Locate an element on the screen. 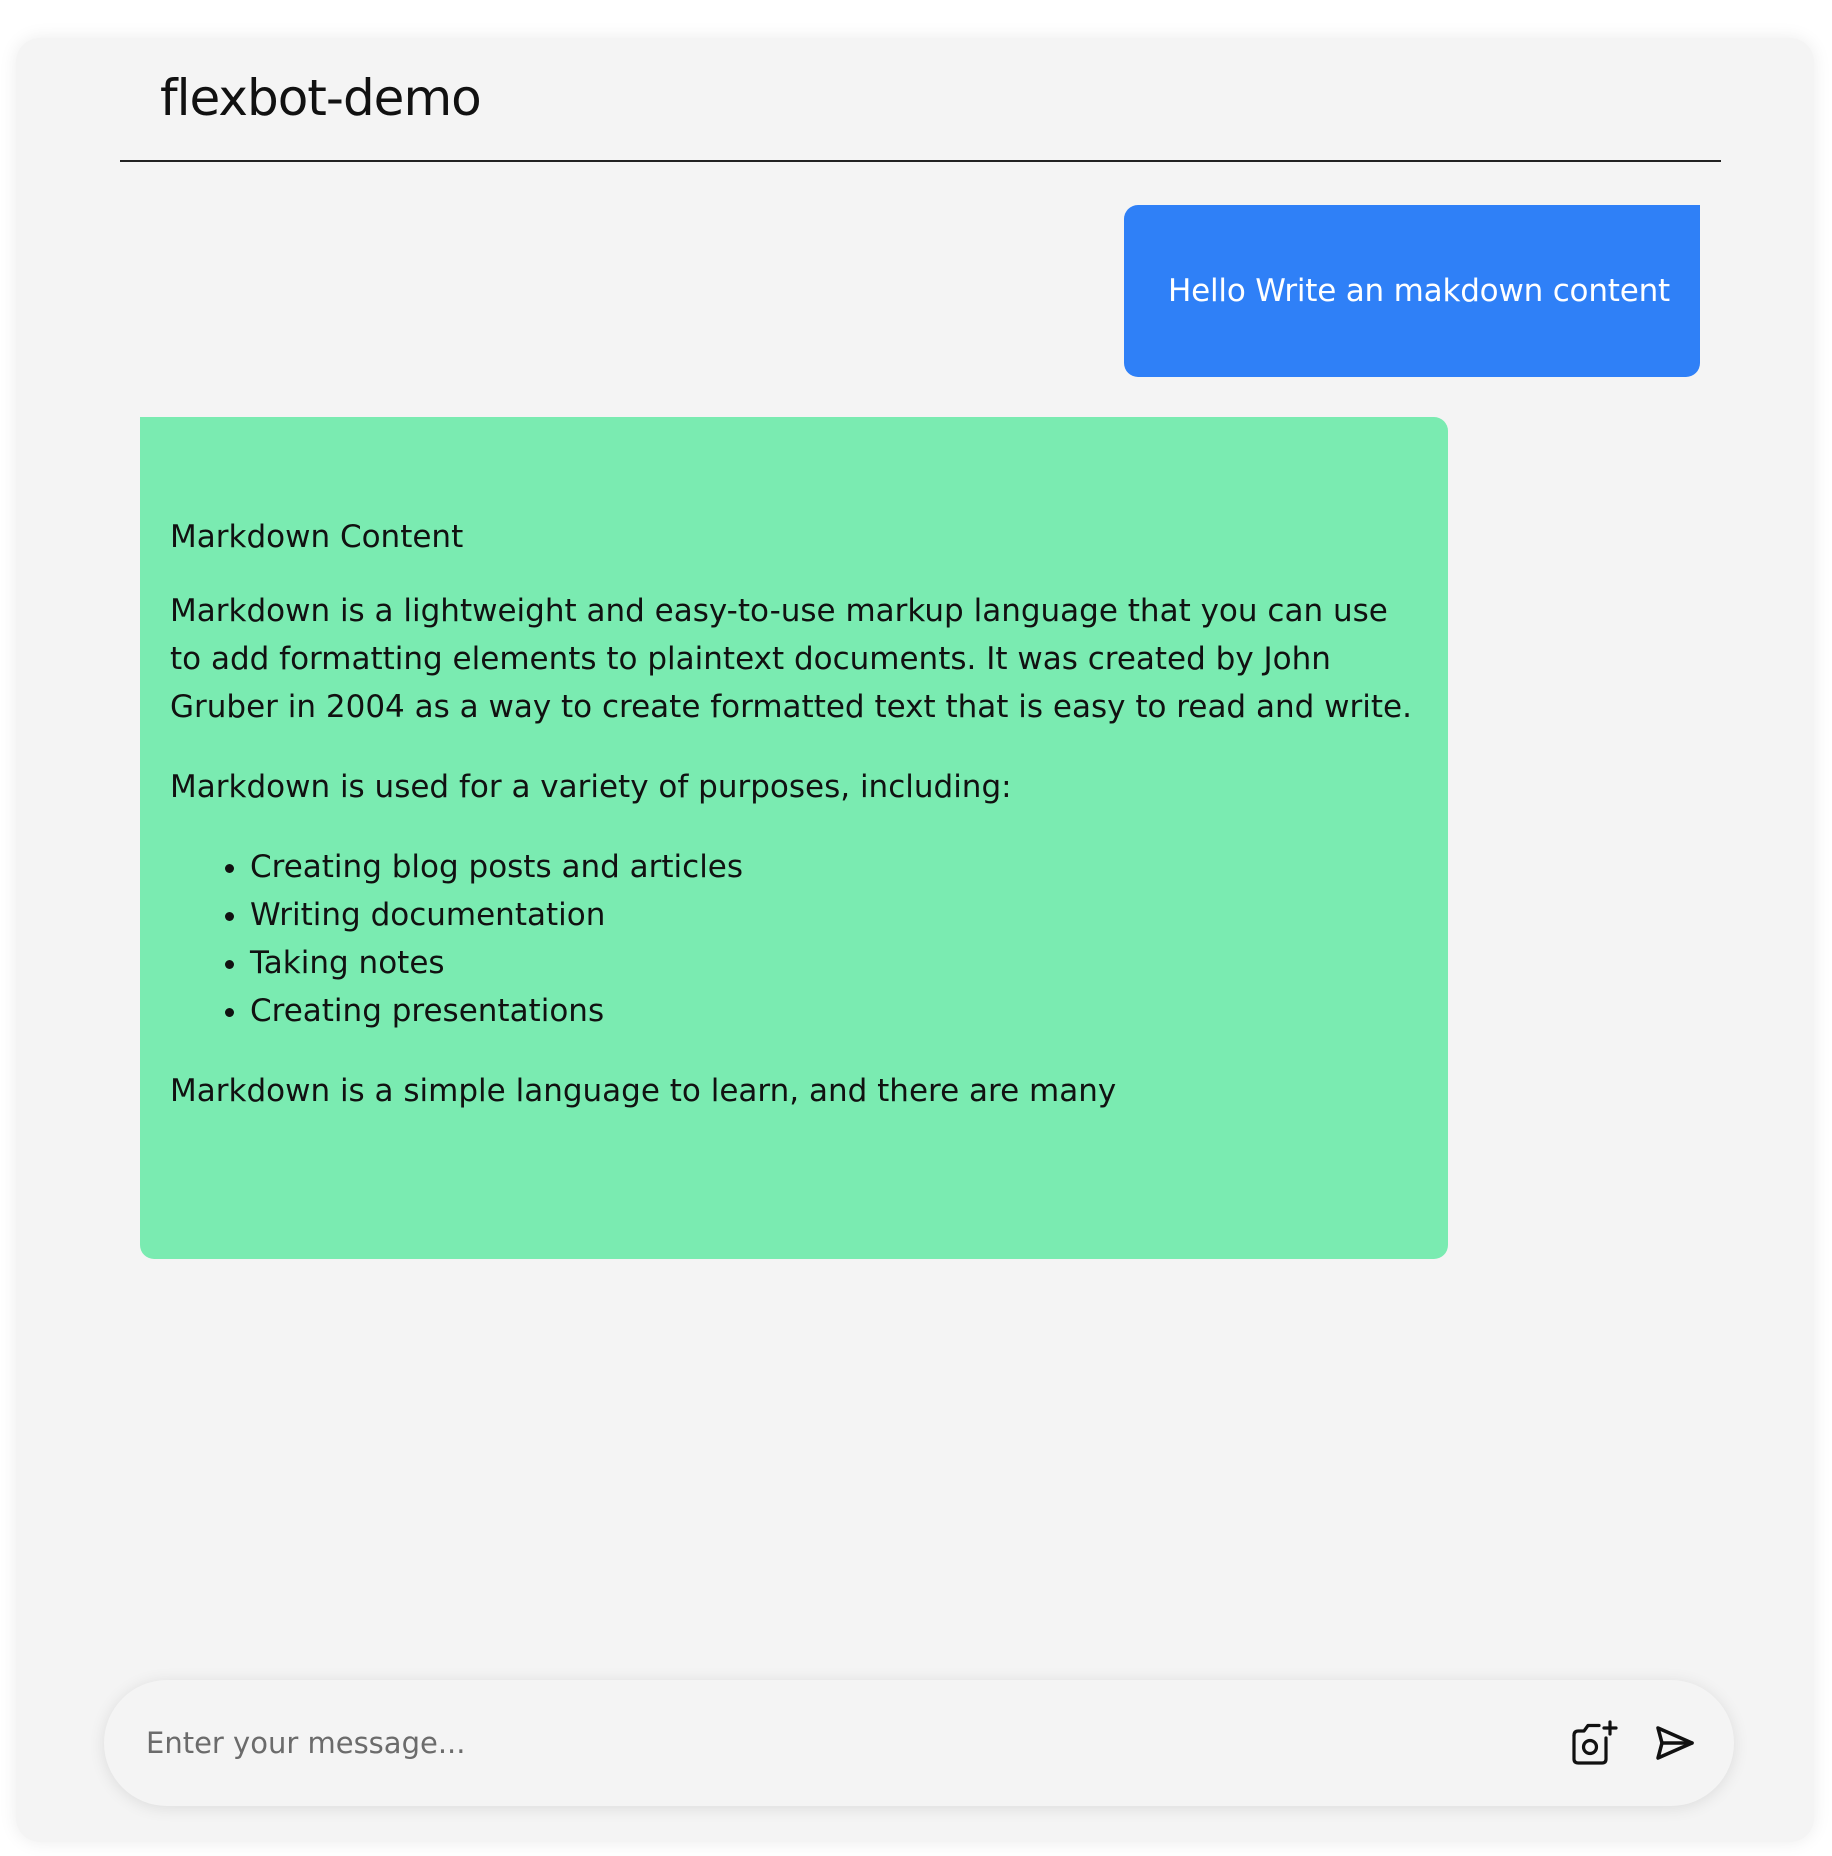 The width and height of the screenshot is (1832, 1856). list-item: Taking notes is located at coordinates (834, 963).